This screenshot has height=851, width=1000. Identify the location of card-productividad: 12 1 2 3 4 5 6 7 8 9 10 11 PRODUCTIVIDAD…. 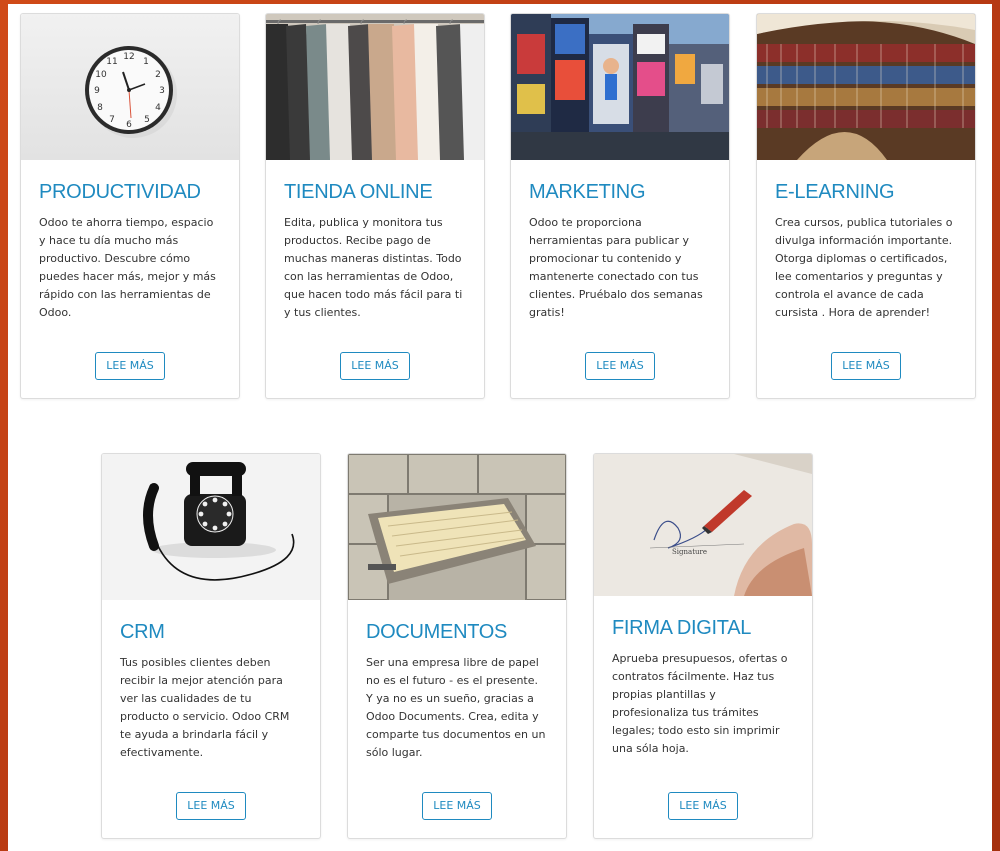
(130, 206).